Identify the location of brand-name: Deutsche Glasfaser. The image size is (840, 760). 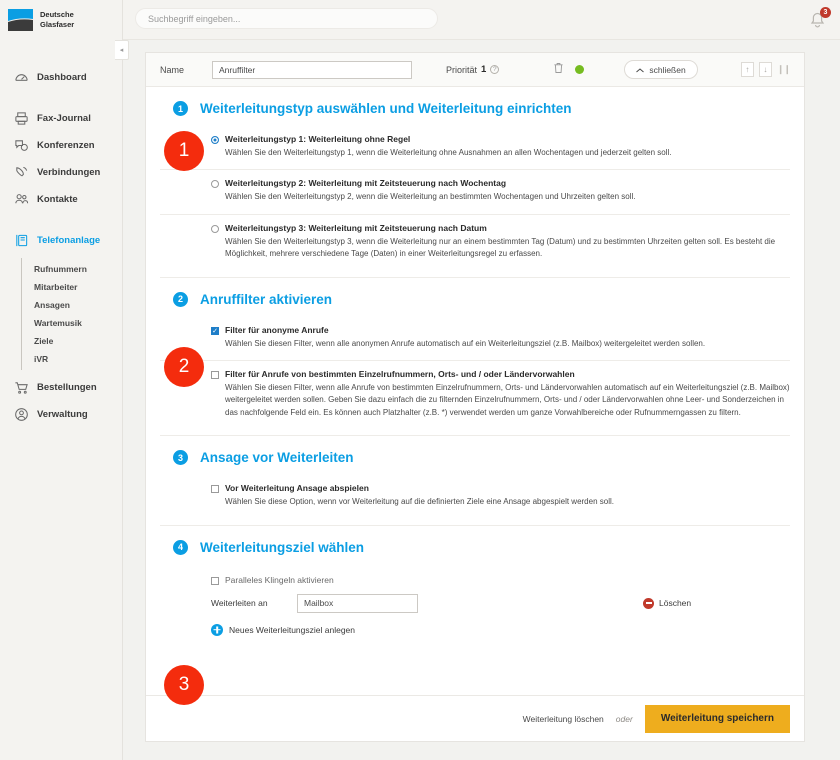
(57, 20).